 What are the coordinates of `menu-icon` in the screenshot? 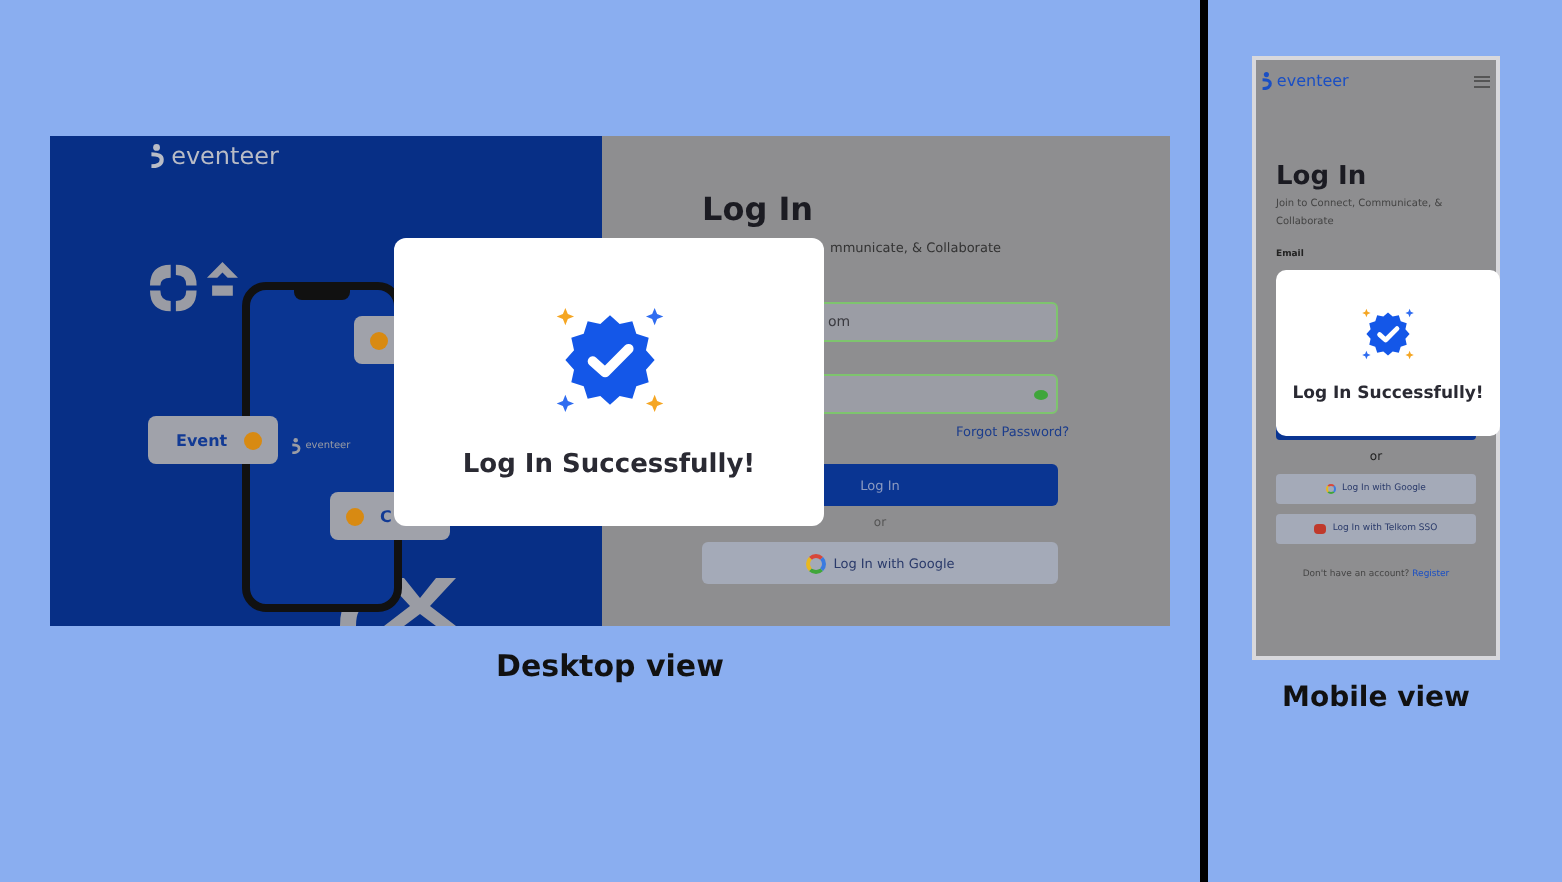 It's located at (1482, 81).